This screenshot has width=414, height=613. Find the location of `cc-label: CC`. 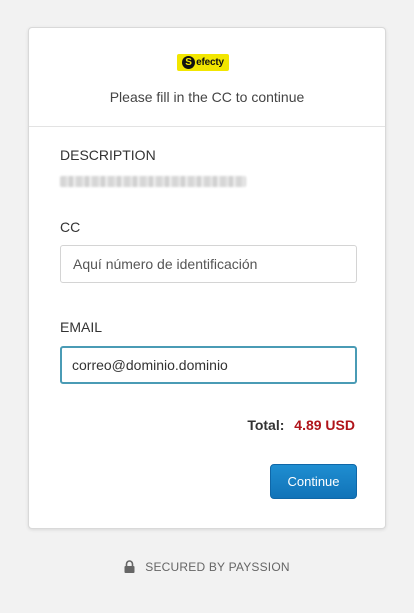

cc-label: CC is located at coordinates (70, 227).